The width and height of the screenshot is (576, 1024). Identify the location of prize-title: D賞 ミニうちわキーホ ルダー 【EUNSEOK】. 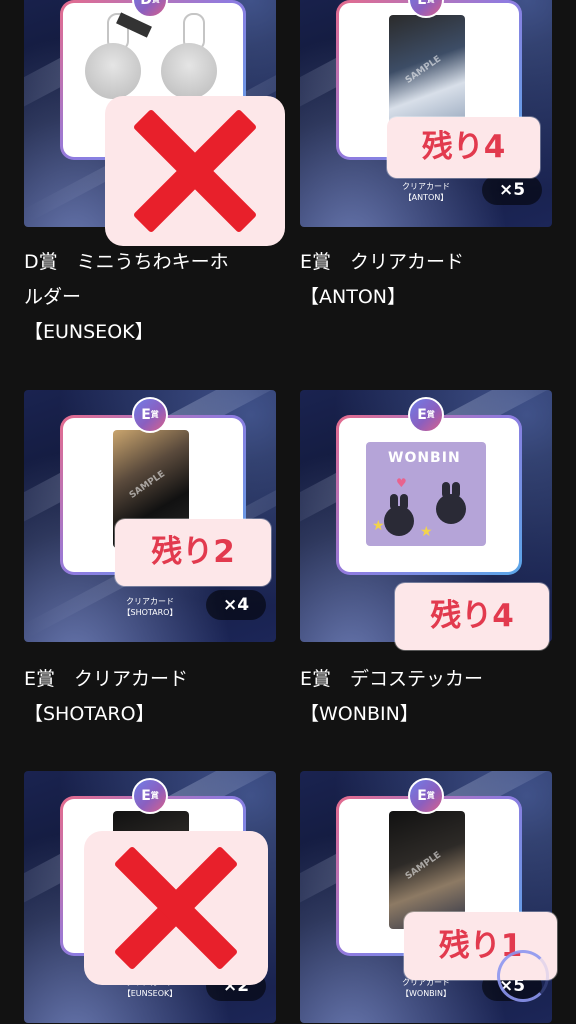
(155, 297).